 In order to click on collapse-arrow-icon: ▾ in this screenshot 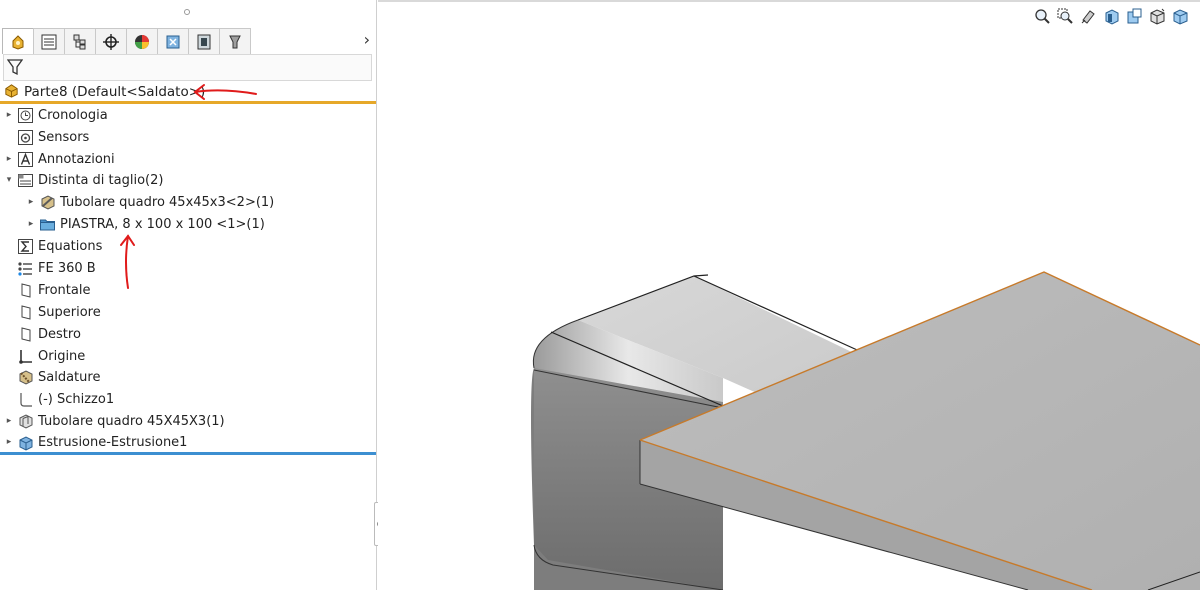, I will do `click(9, 180)`.